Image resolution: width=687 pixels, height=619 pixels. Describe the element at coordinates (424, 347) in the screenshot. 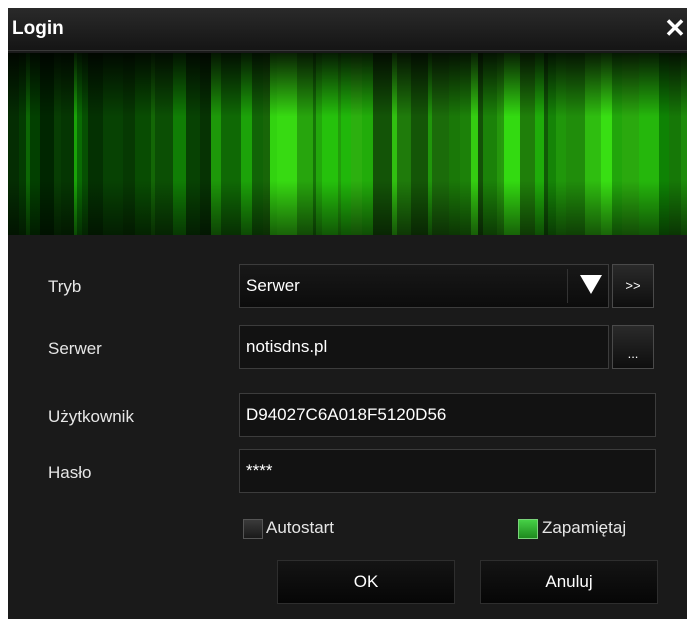

I see `server-input` at that location.